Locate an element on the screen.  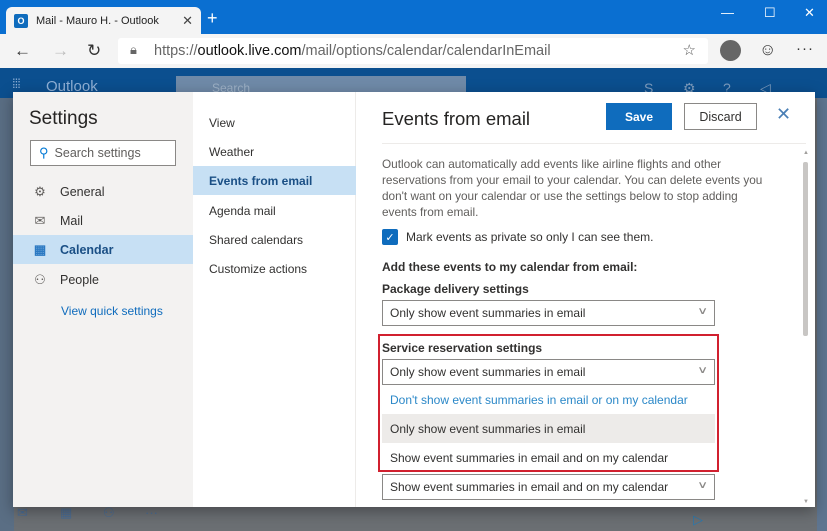
subnav-weather: Weather is located at coordinates (274, 151).